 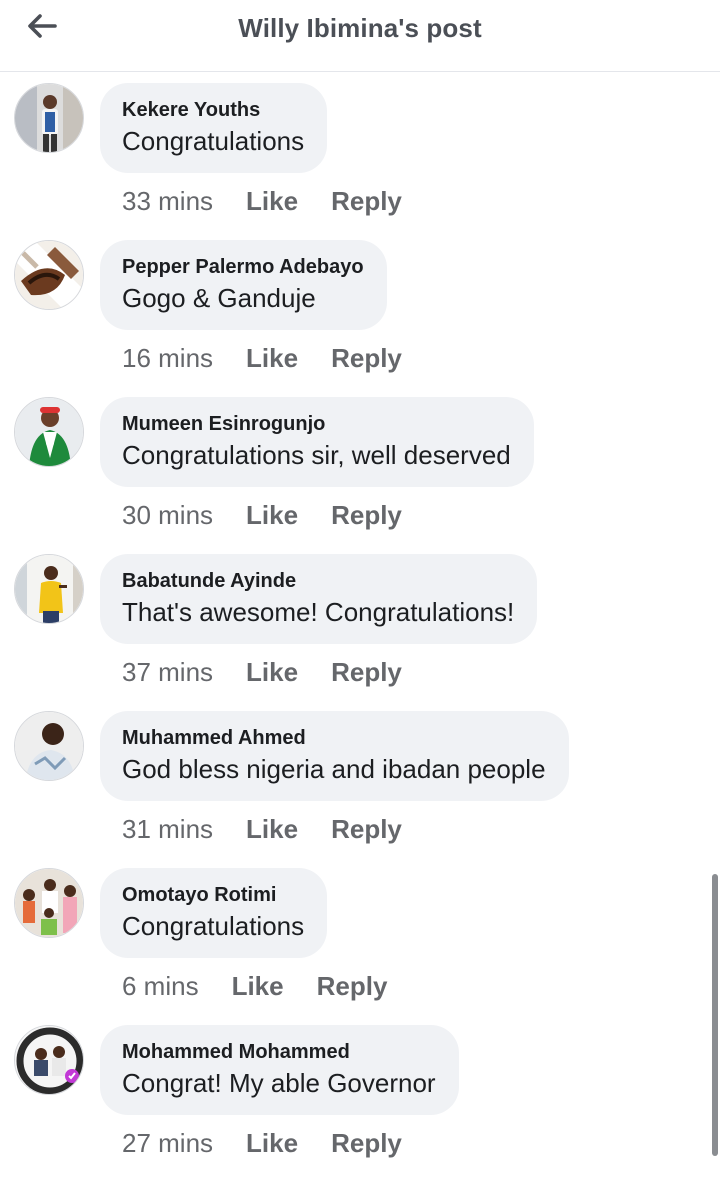 I want to click on comment-timestamp: 37 mins, so click(x=167, y=672).